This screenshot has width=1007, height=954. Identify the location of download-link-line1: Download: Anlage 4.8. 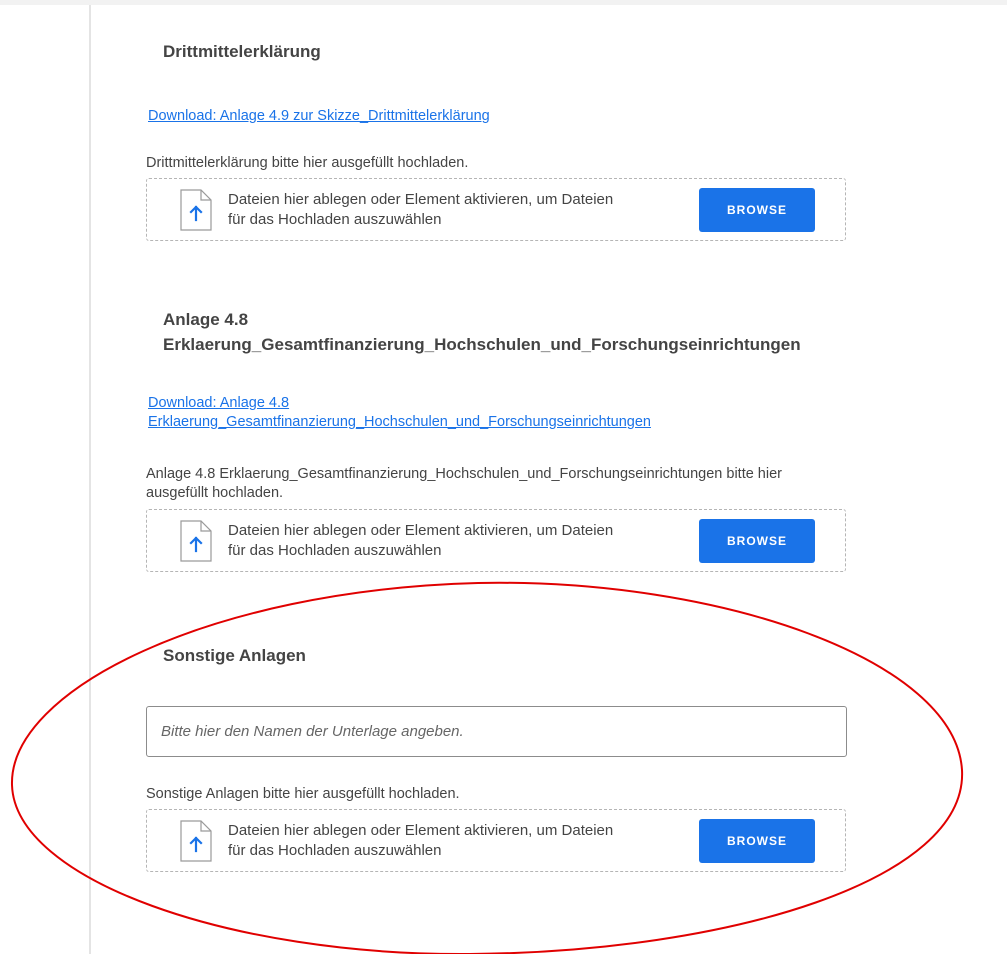
(219, 403).